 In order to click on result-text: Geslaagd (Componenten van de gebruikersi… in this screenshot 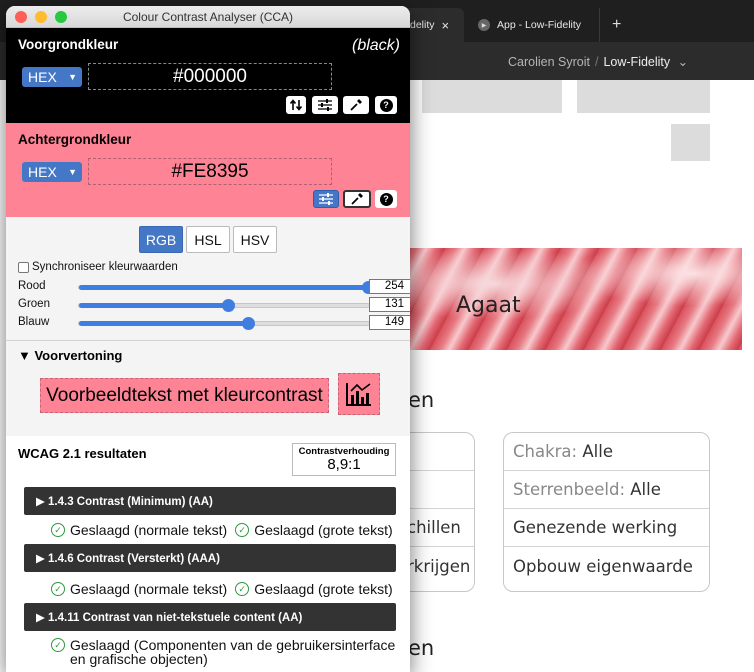, I will do `click(233, 652)`.